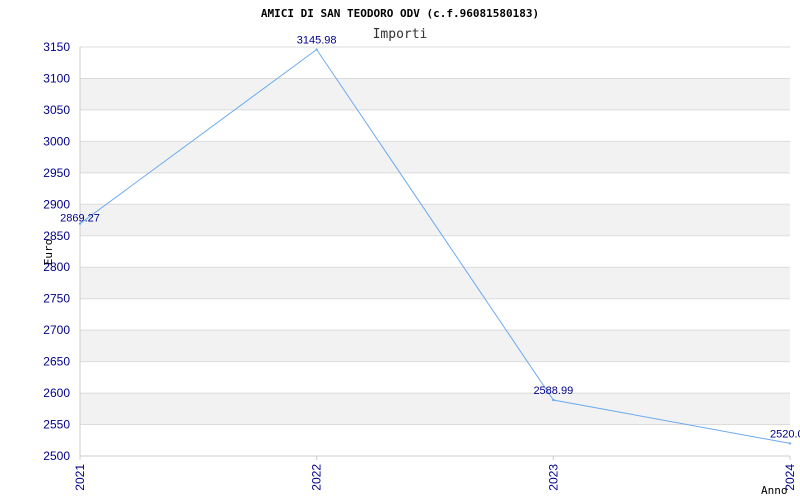 This screenshot has height=500, width=800. Describe the element at coordinates (56, 173) in the screenshot. I see `y-tick-label: 2950` at that location.